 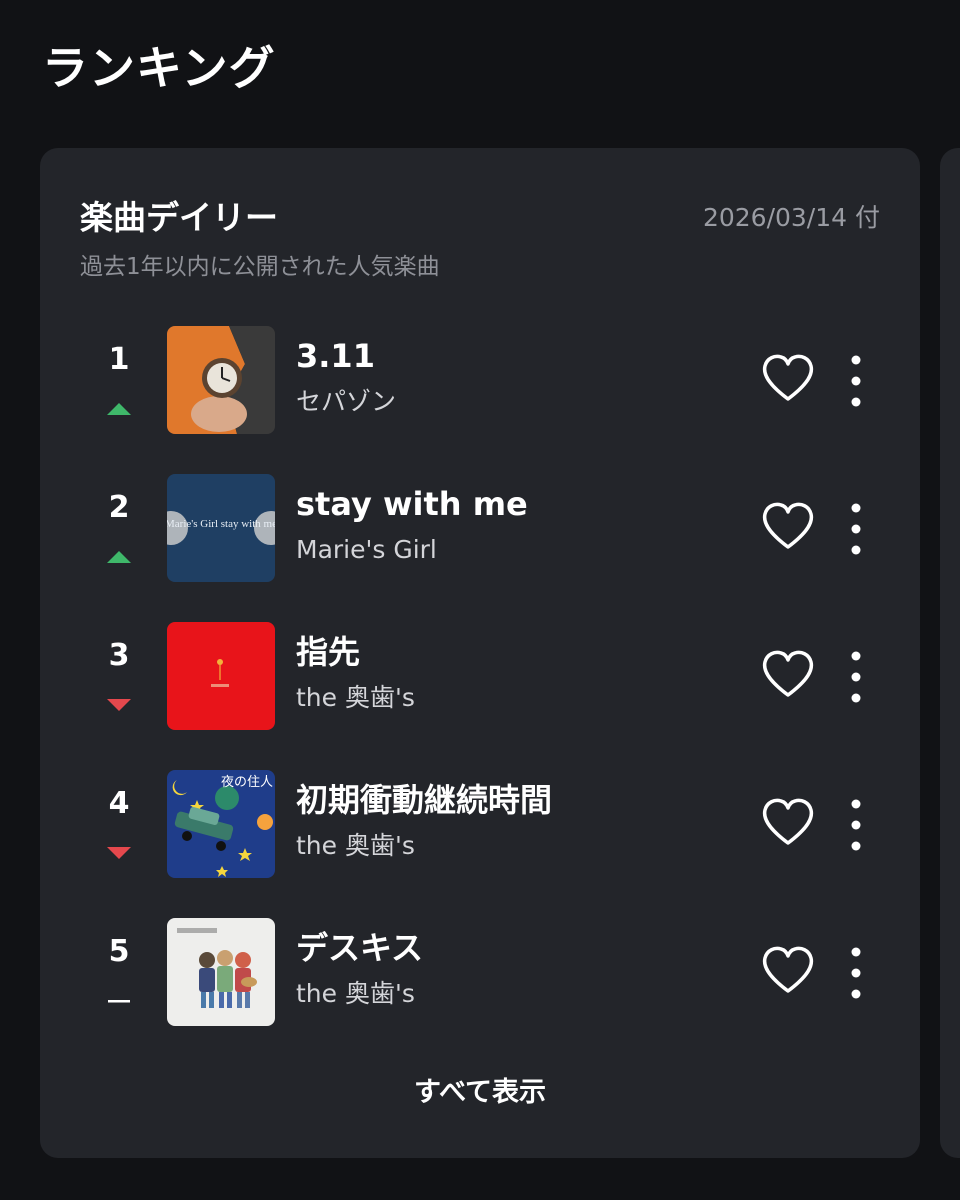 What do you see at coordinates (179, 217) in the screenshot?
I see `card-title: 楽曲デイリー` at bounding box center [179, 217].